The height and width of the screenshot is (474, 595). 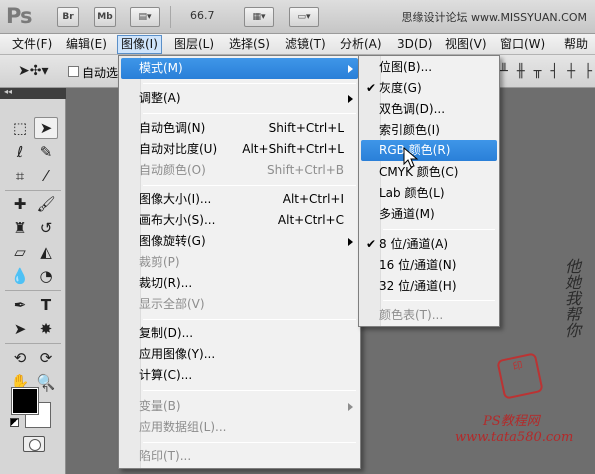 What do you see at coordinates (466, 44) in the screenshot?
I see `menu-view: 视图(V)` at bounding box center [466, 44].